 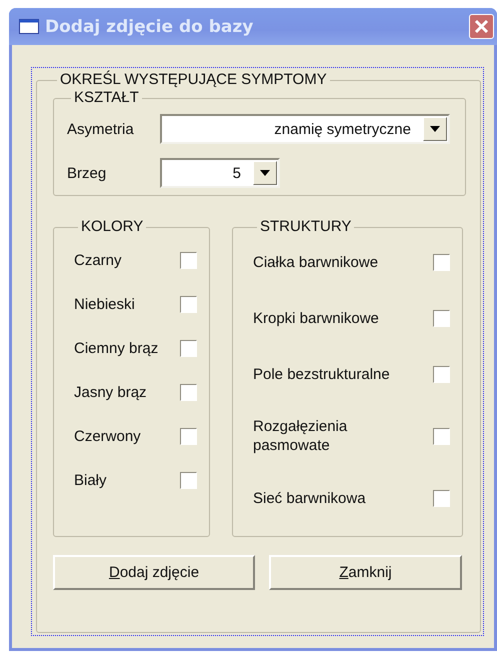 I want to click on dropdown-field: 5, so click(x=220, y=173).